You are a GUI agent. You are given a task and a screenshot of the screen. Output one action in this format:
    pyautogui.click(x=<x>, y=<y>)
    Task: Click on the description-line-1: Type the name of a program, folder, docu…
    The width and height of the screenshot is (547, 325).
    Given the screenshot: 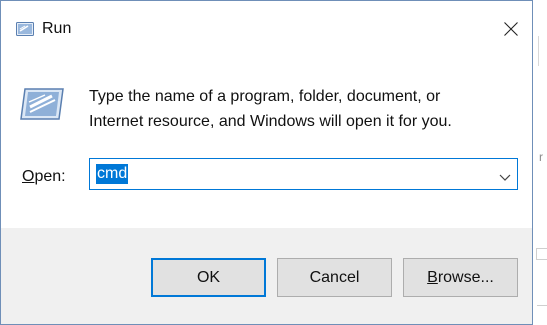 What is the action you would take?
    pyautogui.click(x=265, y=96)
    